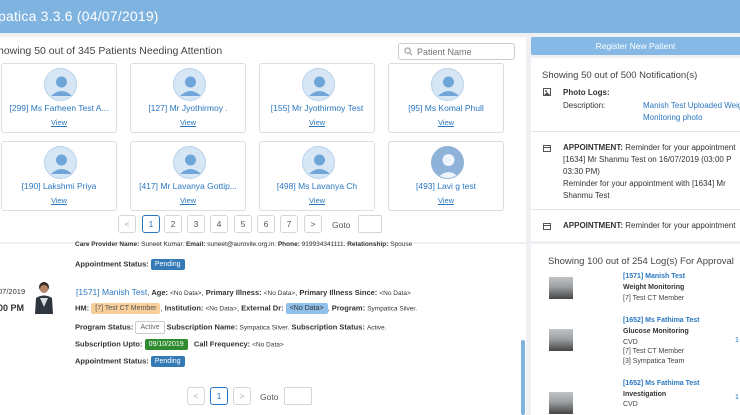  I want to click on pager-page-7: 7, so click(289, 224).